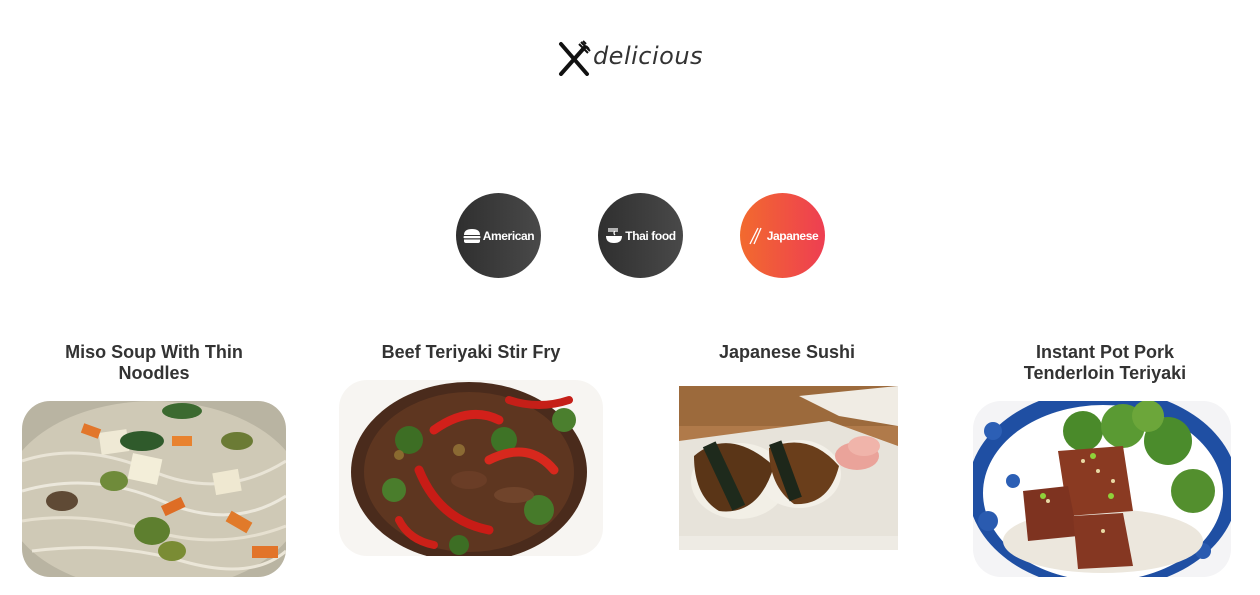  I want to click on category-thai-food-button: Thai food, so click(640, 235).